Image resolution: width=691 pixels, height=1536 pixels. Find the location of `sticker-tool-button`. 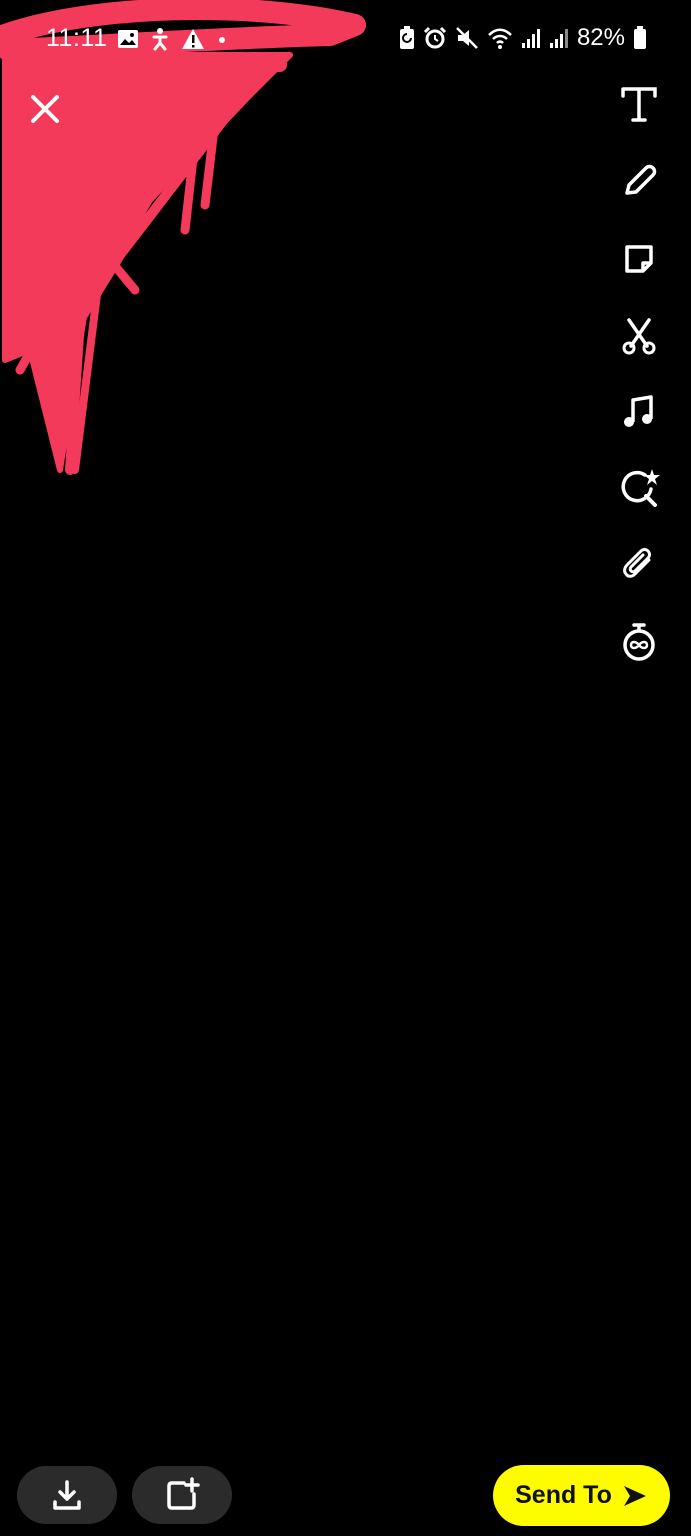

sticker-tool-button is located at coordinates (639, 259).